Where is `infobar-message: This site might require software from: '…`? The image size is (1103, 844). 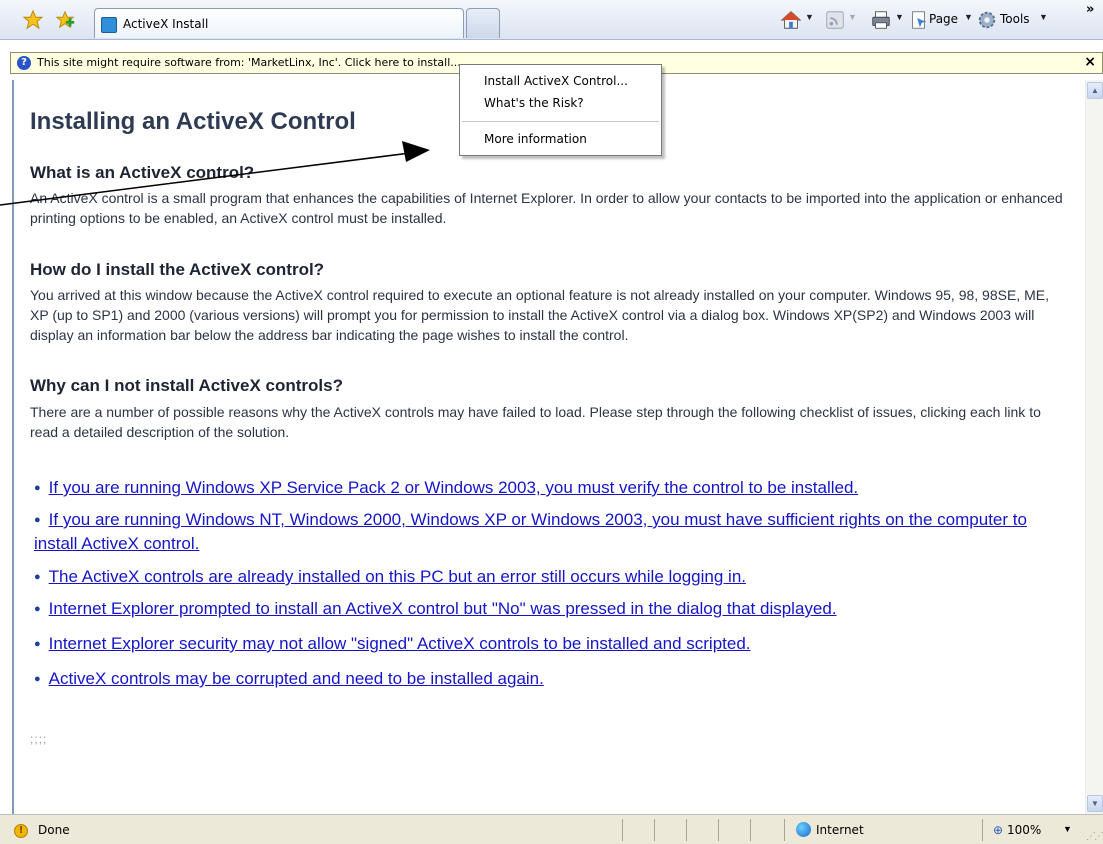
infobar-message: This site might require software from: '… is located at coordinates (249, 62).